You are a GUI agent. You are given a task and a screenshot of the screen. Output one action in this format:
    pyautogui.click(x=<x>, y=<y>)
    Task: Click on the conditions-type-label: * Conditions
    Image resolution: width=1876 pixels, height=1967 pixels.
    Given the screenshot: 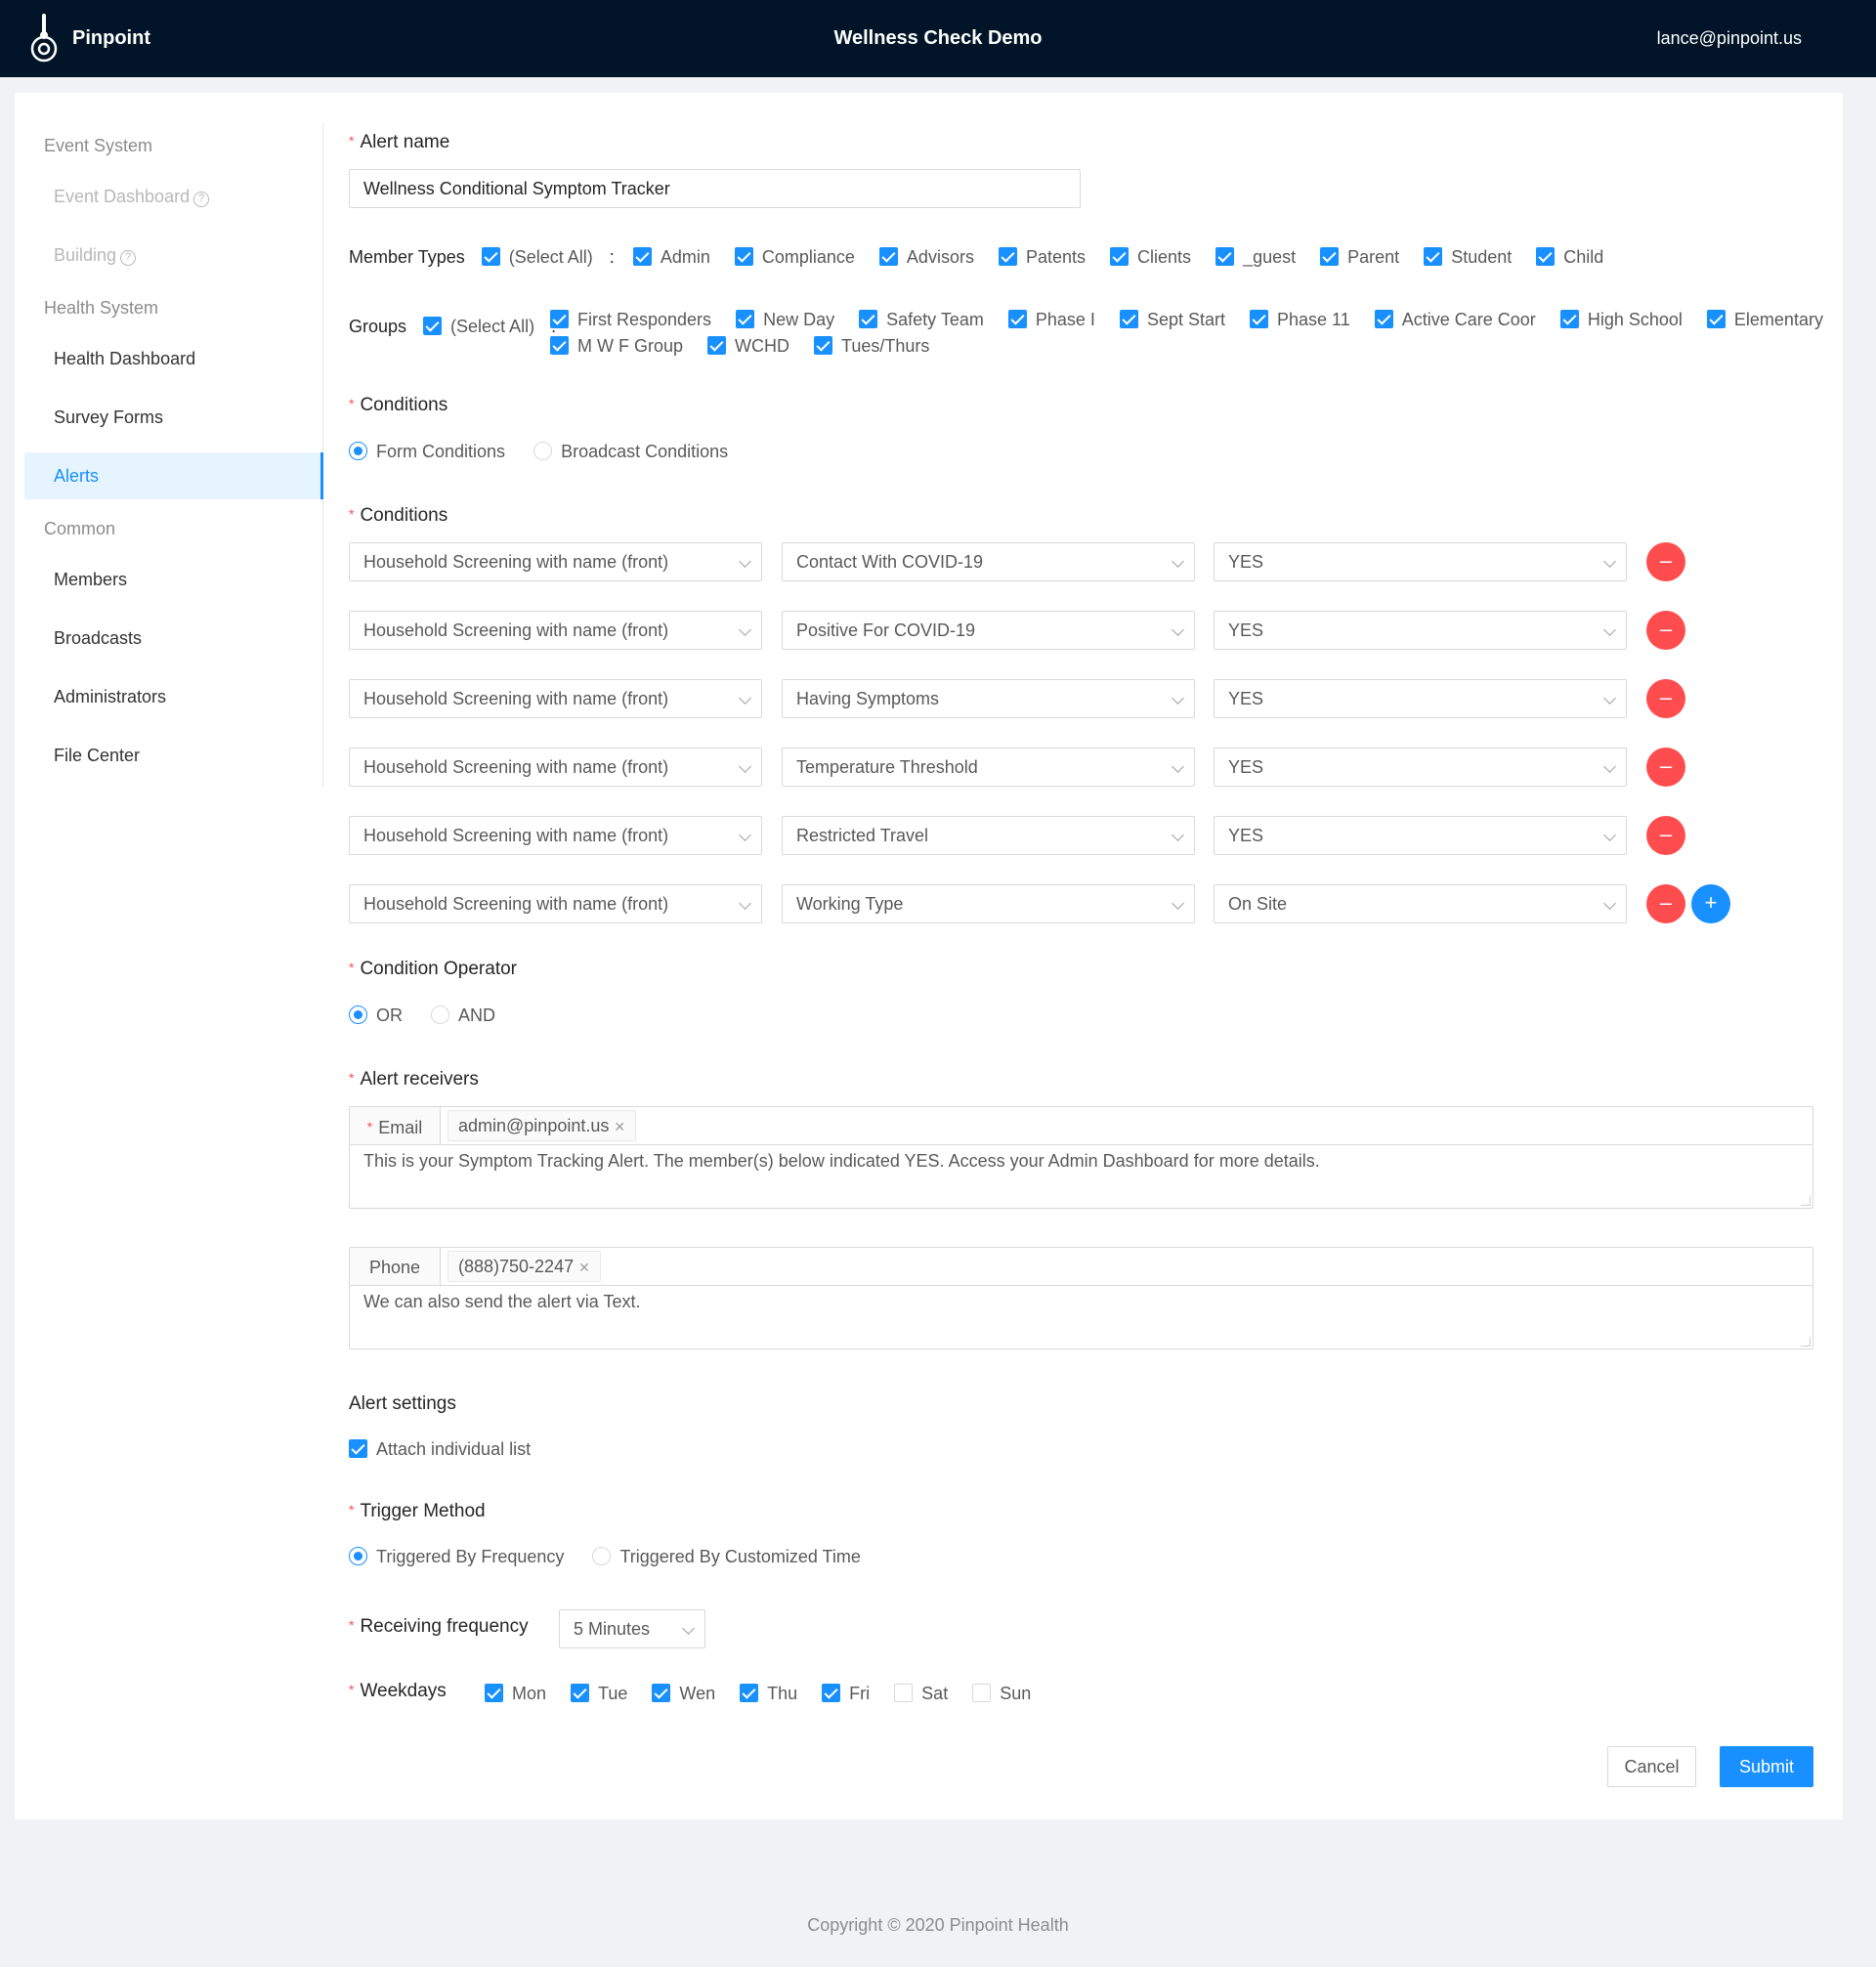 What is the action you would take?
    pyautogui.click(x=398, y=405)
    